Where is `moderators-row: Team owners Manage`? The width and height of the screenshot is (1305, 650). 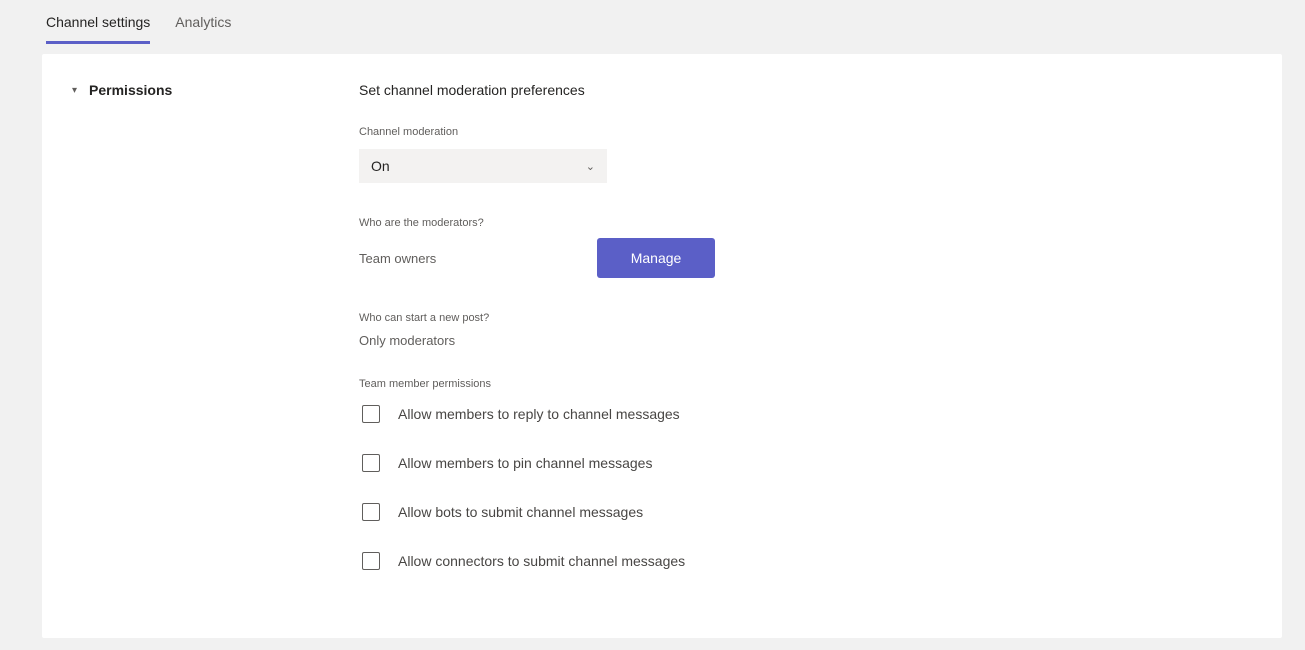 moderators-row: Team owners Manage is located at coordinates (709, 258).